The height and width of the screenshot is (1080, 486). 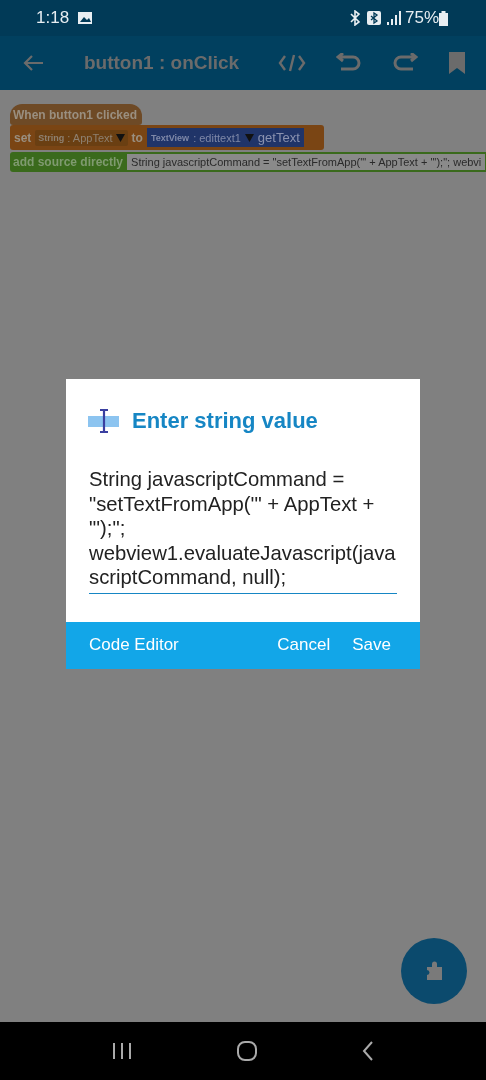 I want to click on event-block: When button1 clicked, so click(x=76, y=114).